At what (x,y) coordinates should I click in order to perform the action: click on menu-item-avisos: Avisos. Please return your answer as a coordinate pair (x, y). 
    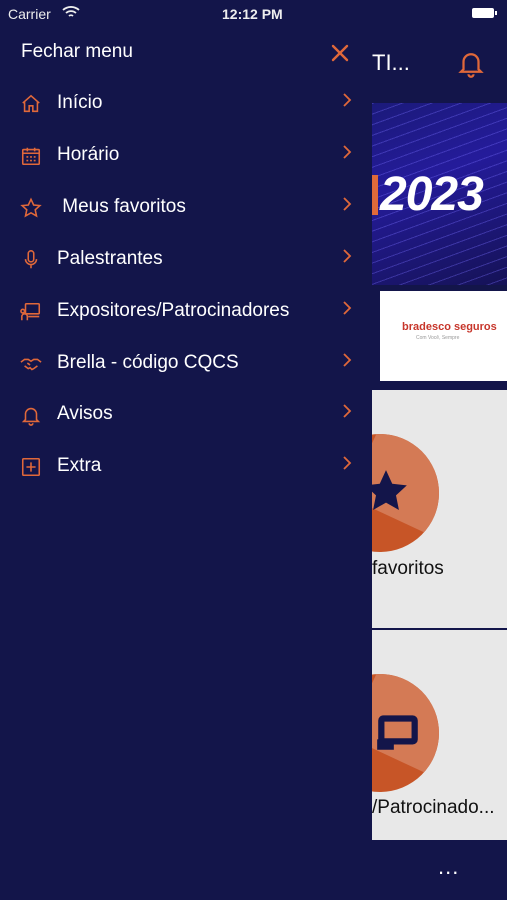
    Looking at the image, I should click on (186, 415).